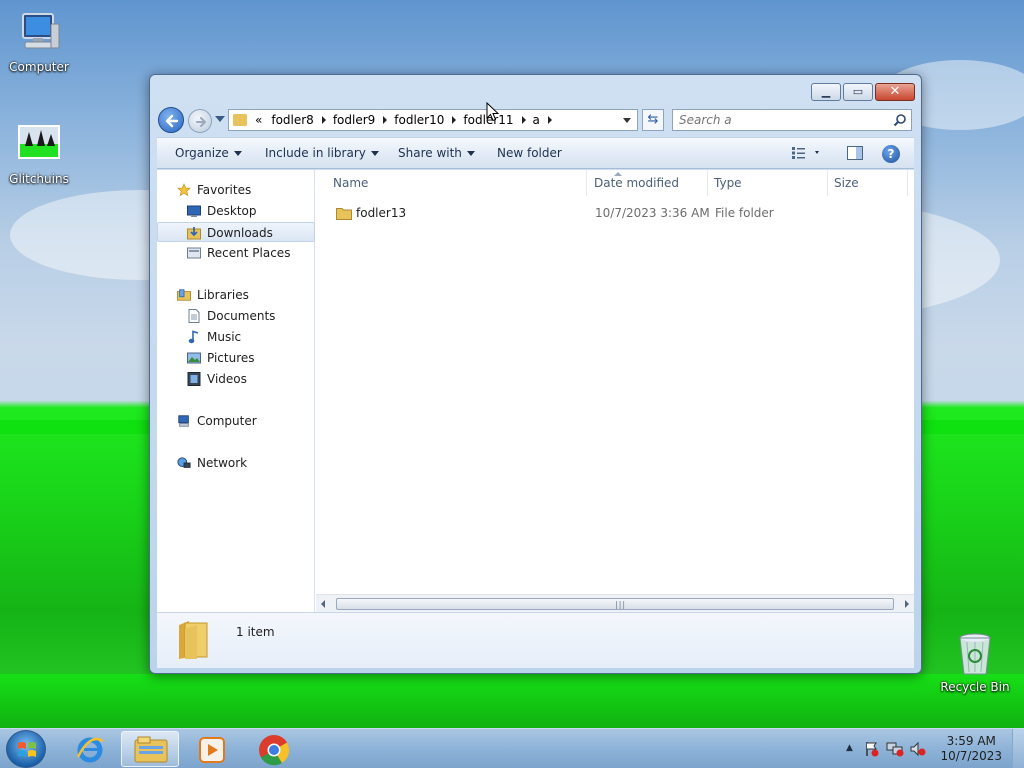 The height and width of the screenshot is (768, 1024). I want to click on pictures-icon, so click(194, 358).